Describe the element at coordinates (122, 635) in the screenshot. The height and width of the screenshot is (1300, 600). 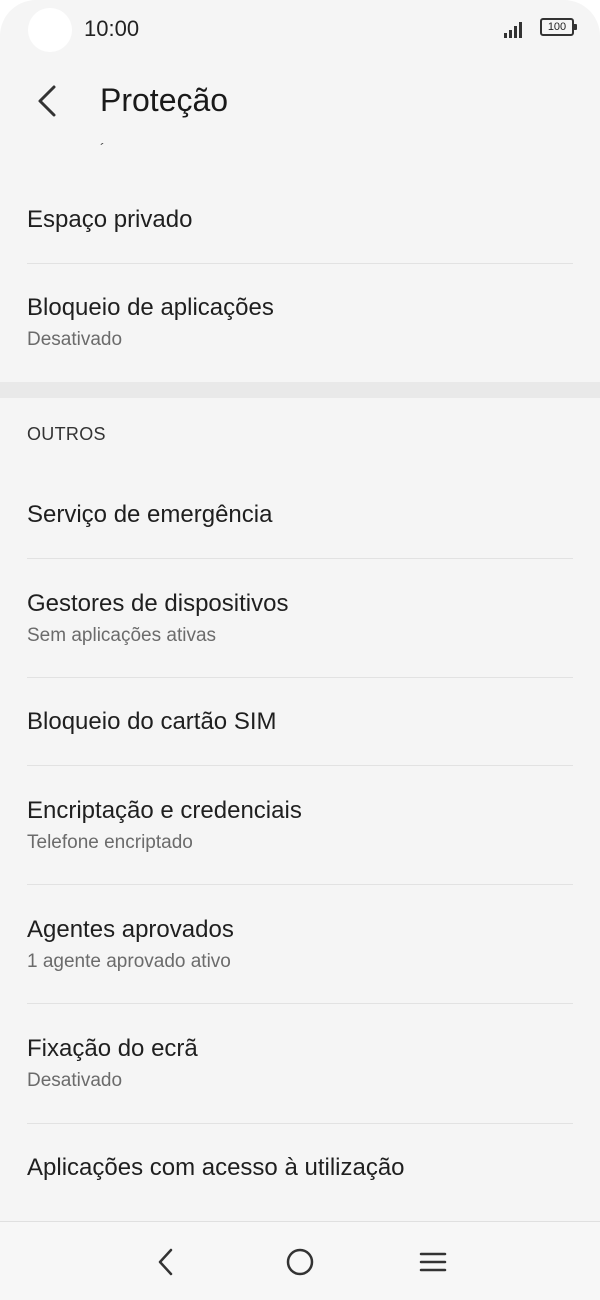
I see `item-subtitle: Sem aplicações ativas` at that location.